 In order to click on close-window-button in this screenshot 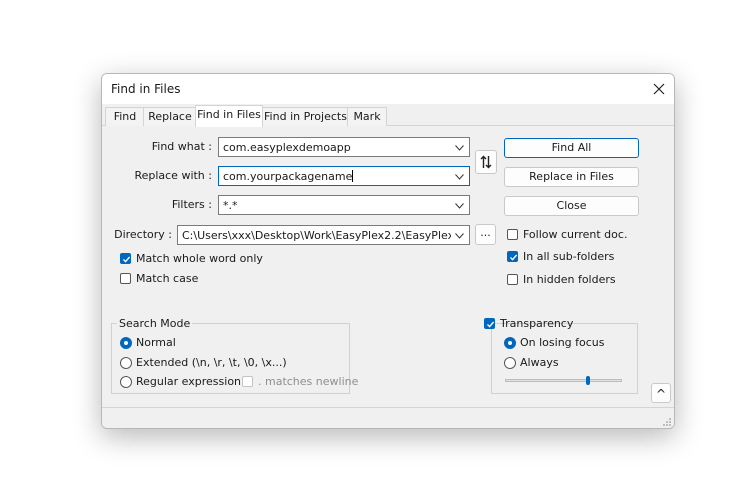, I will do `click(659, 89)`.